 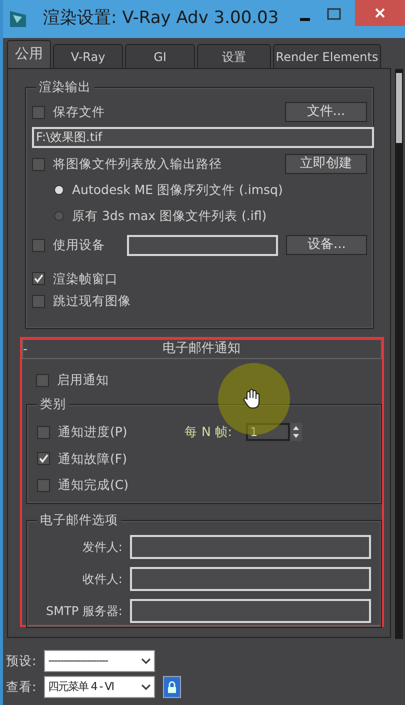 What do you see at coordinates (160, 56) in the screenshot?
I see `tab: GI` at bounding box center [160, 56].